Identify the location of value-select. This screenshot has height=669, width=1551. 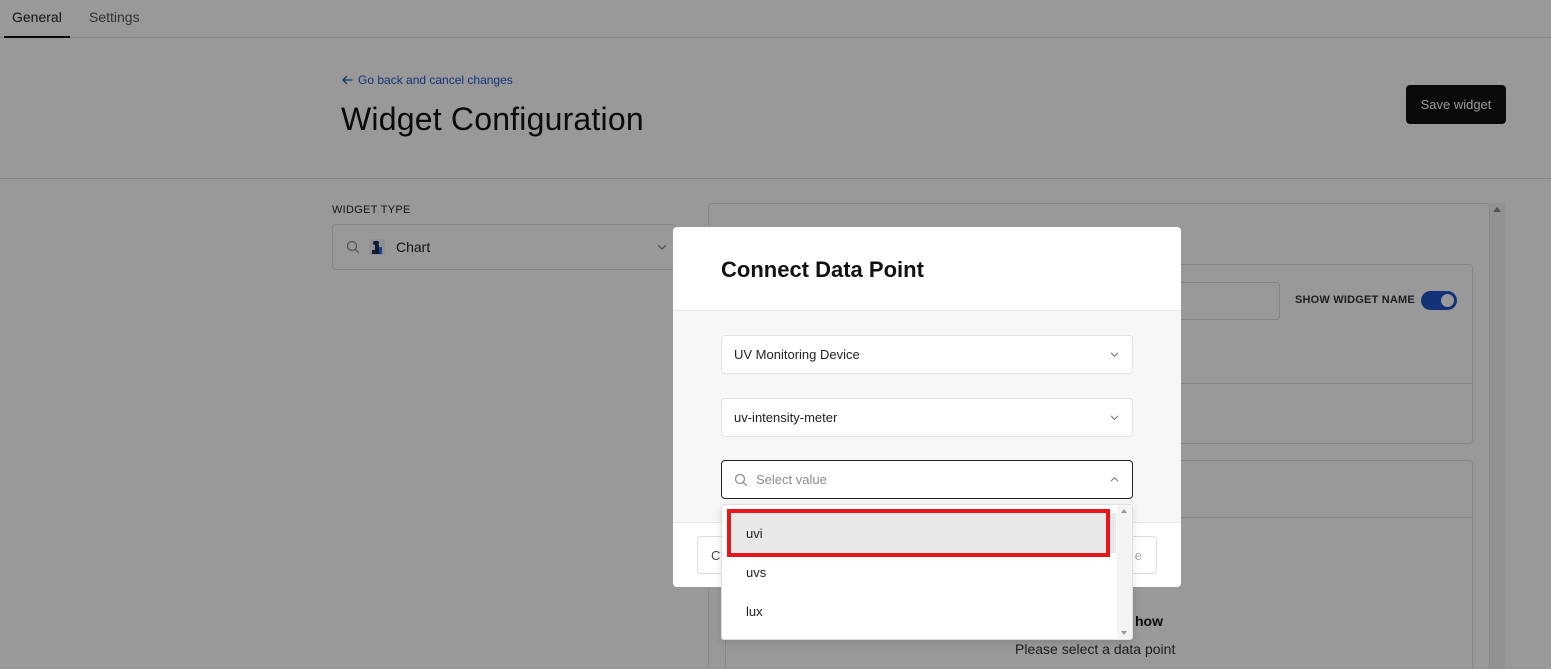
(927, 479).